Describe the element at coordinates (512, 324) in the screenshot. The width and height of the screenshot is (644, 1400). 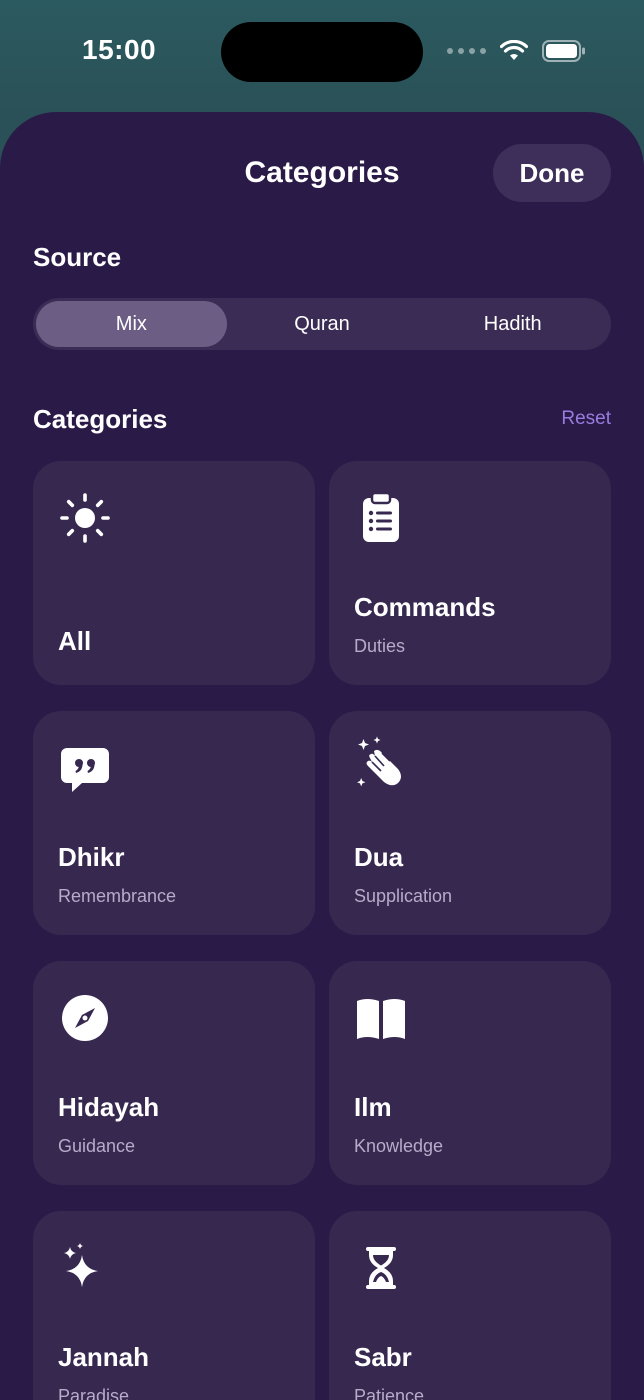
I see `segment-hadith: Hadith` at that location.